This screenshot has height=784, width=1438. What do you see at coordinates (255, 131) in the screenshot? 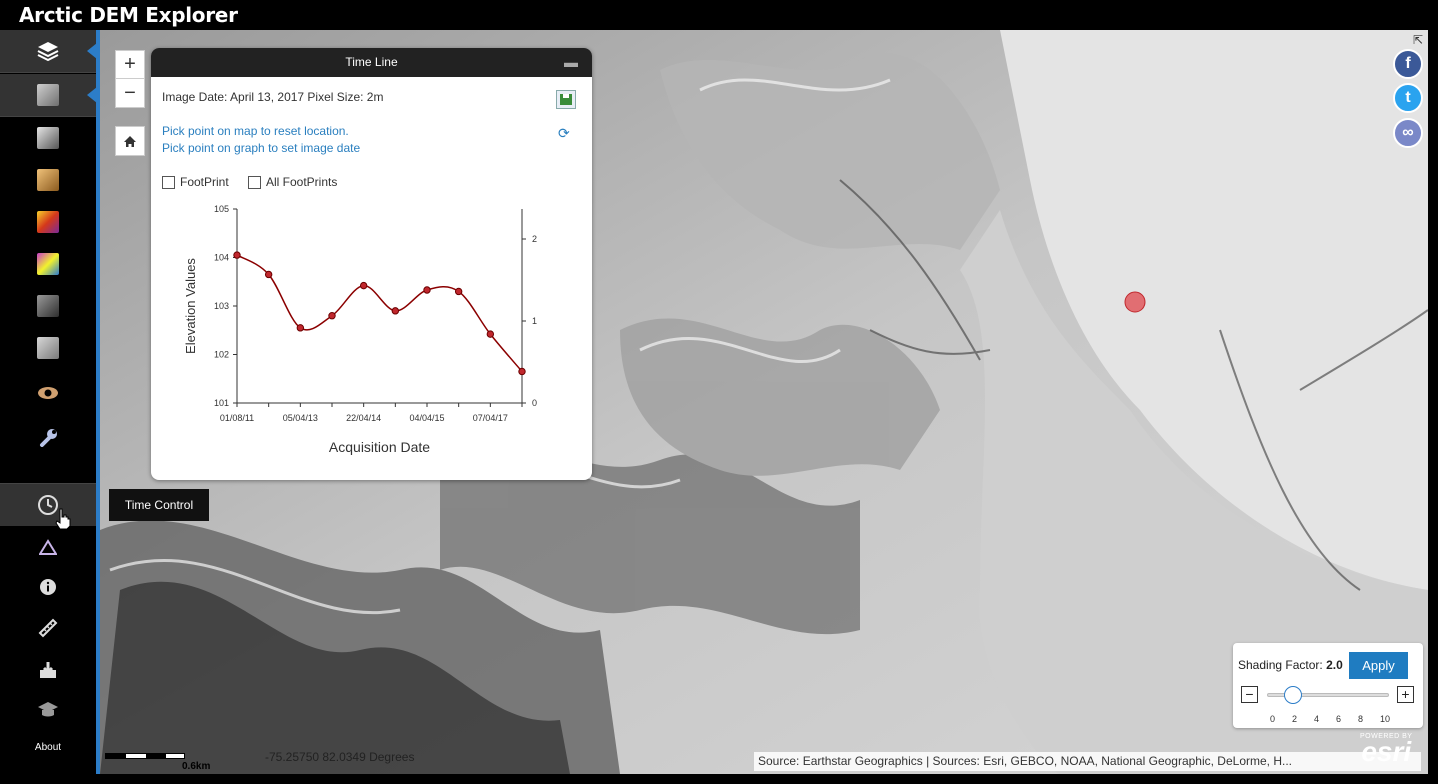
I see `reset-location-link: Pick point on map to reset location.` at bounding box center [255, 131].